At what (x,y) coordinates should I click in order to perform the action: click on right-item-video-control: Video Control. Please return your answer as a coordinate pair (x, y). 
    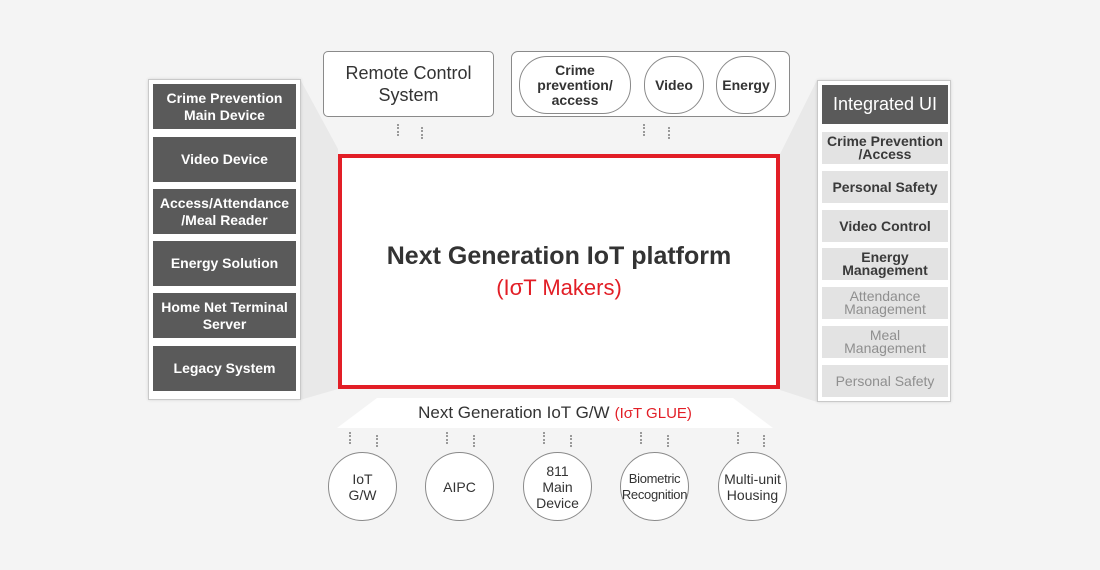
    Looking at the image, I should click on (885, 226).